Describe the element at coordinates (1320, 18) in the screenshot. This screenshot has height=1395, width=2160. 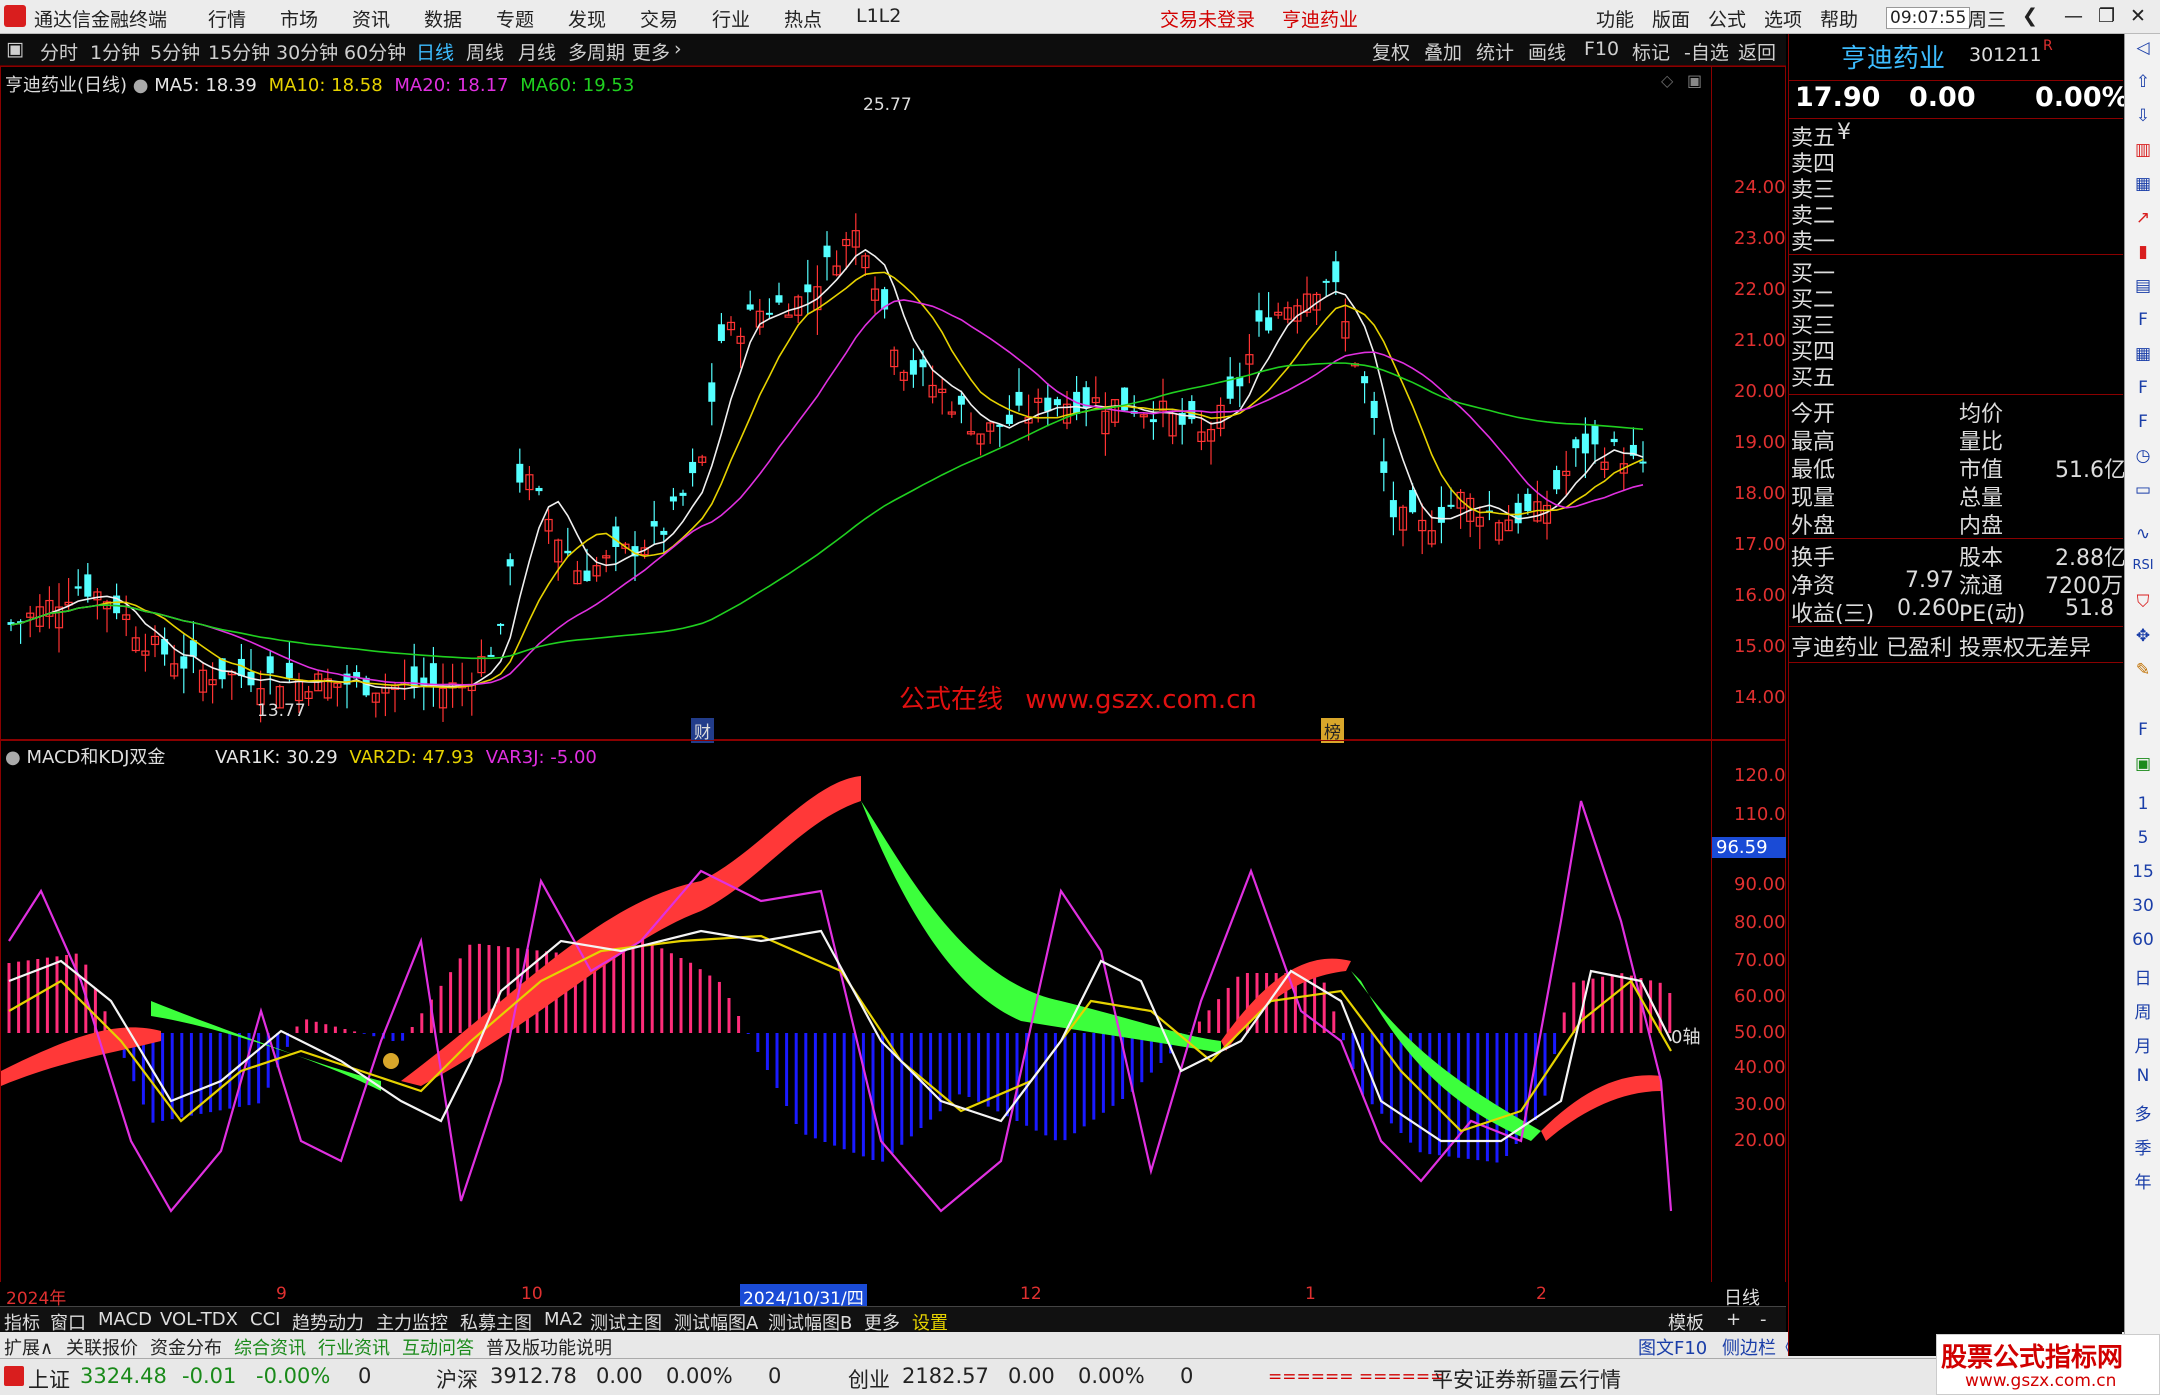
I see `stock-tab: 亨迪药业` at that location.